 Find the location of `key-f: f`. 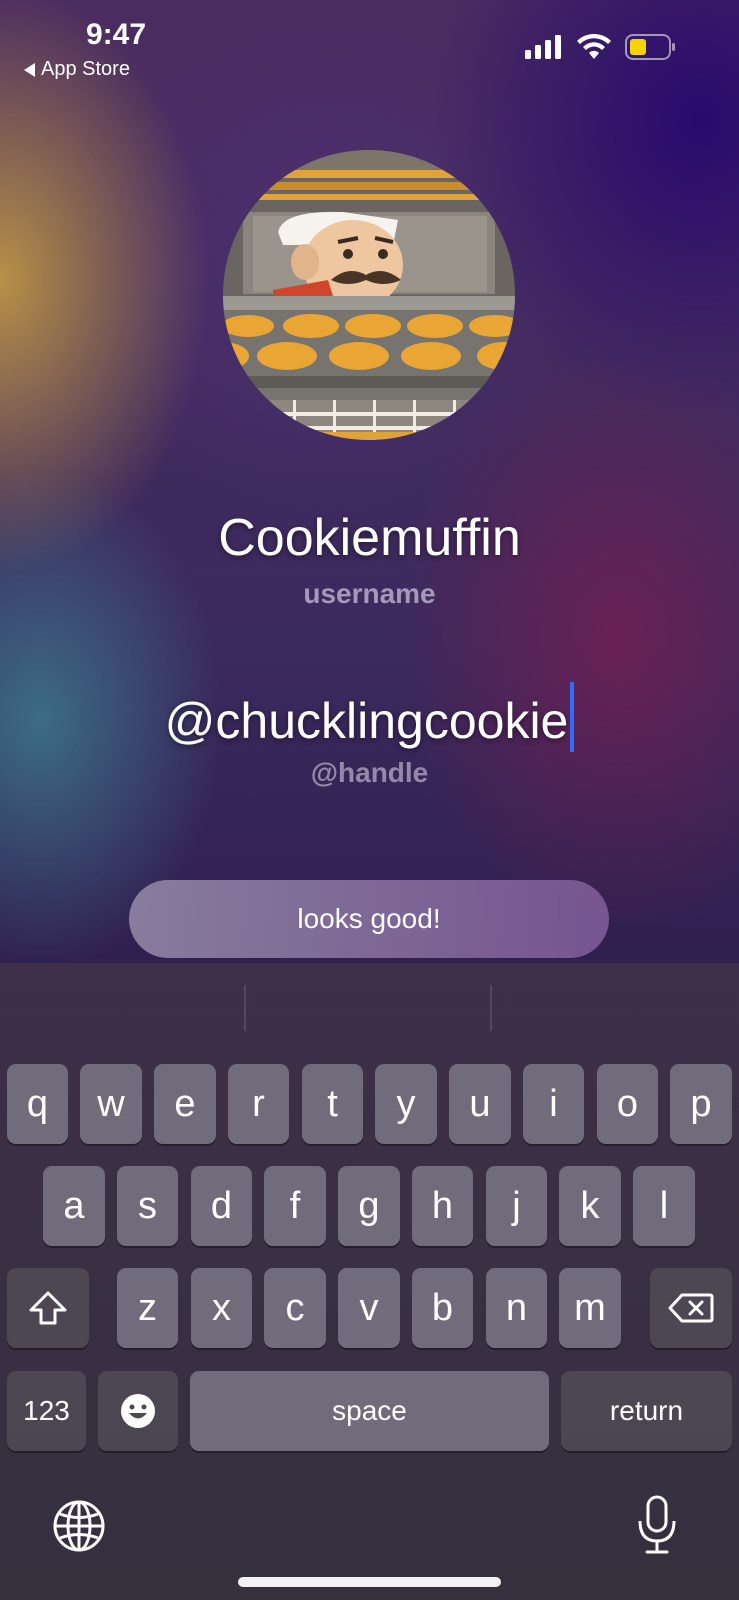

key-f: f is located at coordinates (295, 1206).